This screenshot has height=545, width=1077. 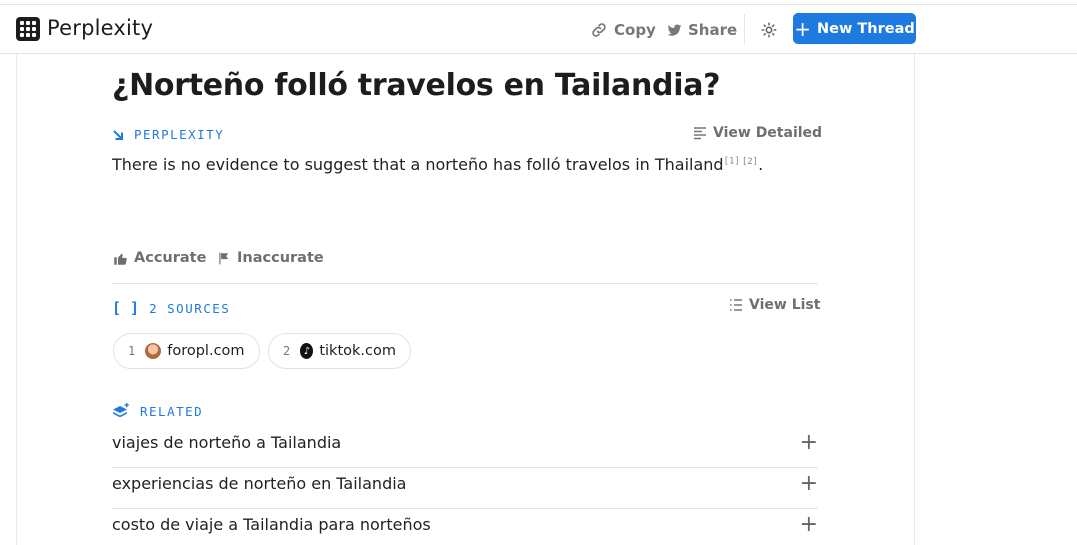 I want to click on flag-icon, so click(x=224, y=258).